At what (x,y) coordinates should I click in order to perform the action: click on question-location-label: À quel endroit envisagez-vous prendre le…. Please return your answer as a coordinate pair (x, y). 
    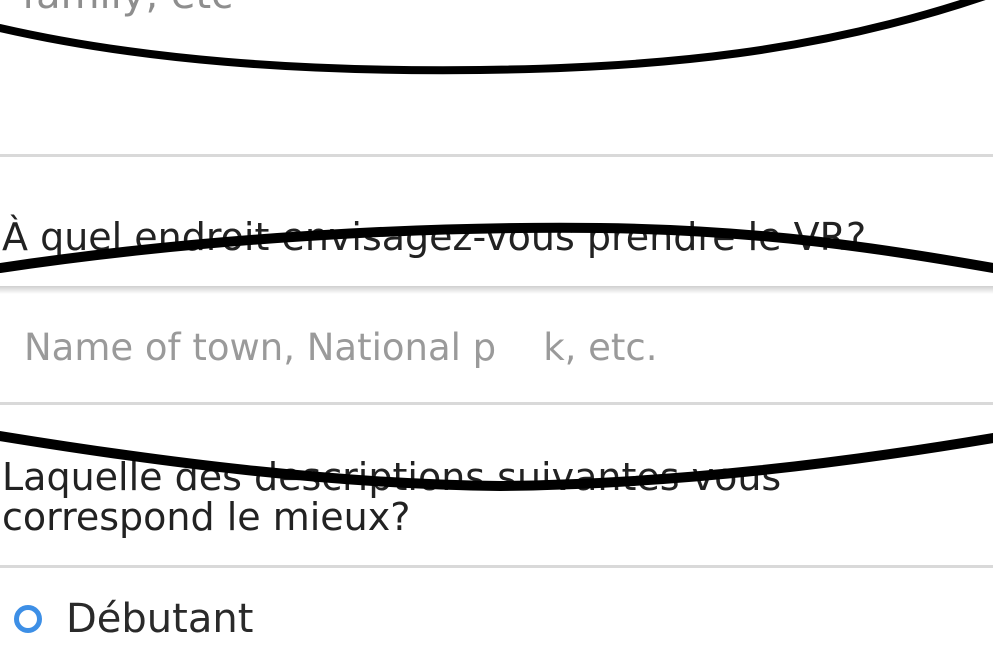
    Looking at the image, I should click on (434, 237).